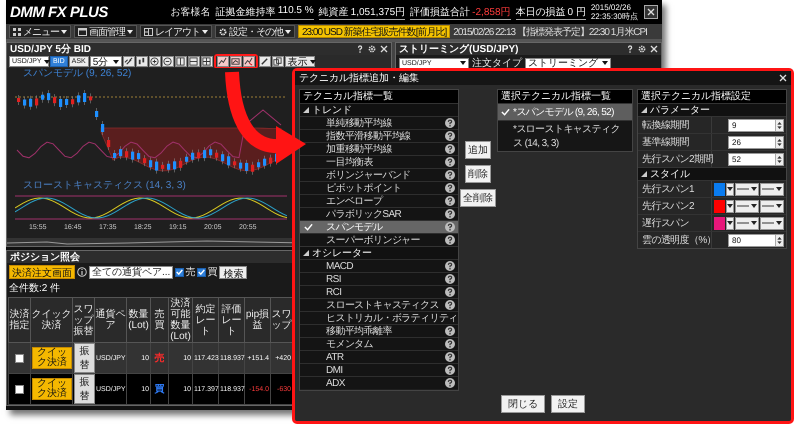 The width and height of the screenshot is (800, 430). Describe the element at coordinates (756, 125) in the screenshot. I see `number-field: 9` at that location.